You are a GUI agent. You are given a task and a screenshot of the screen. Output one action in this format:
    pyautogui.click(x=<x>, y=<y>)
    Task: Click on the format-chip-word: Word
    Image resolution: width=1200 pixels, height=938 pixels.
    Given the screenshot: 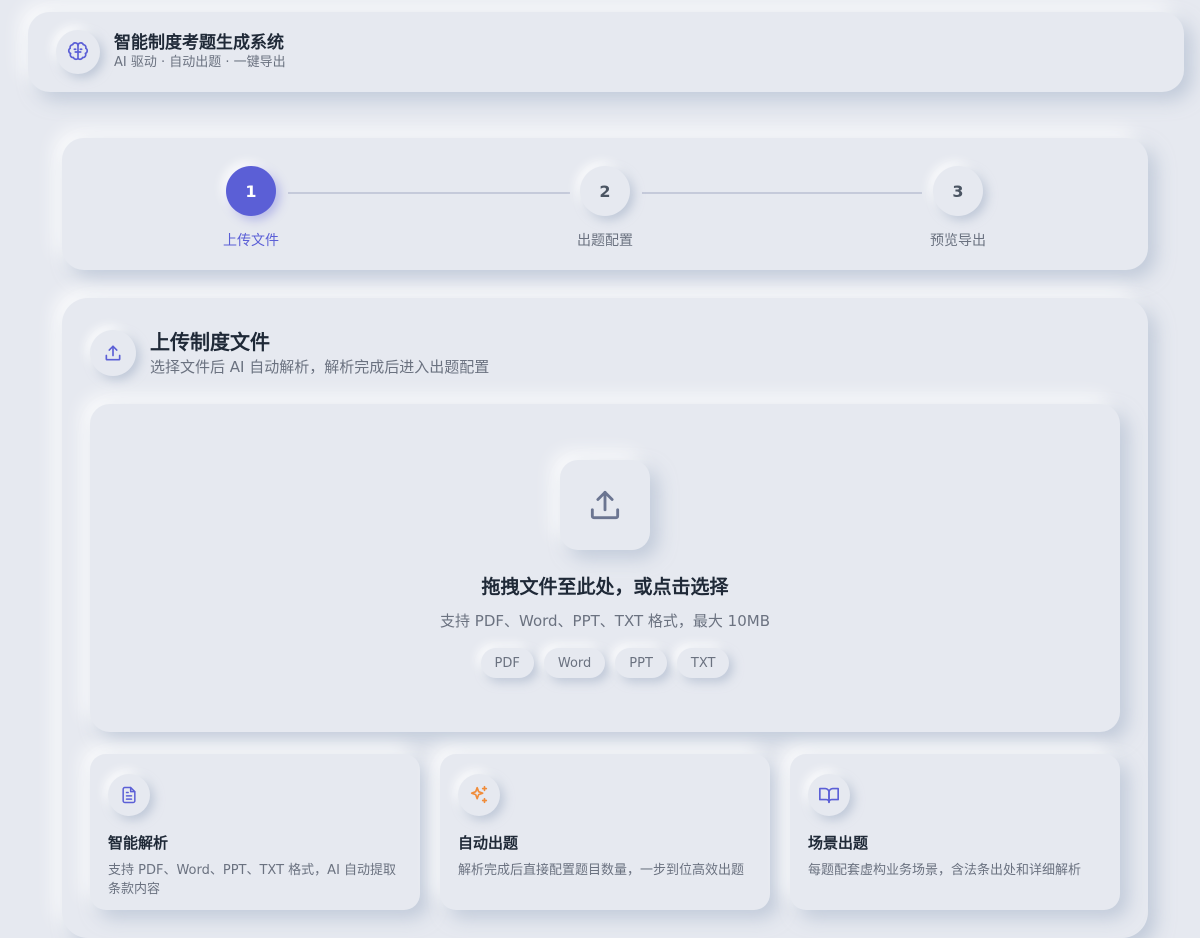 What is the action you would take?
    pyautogui.click(x=574, y=663)
    